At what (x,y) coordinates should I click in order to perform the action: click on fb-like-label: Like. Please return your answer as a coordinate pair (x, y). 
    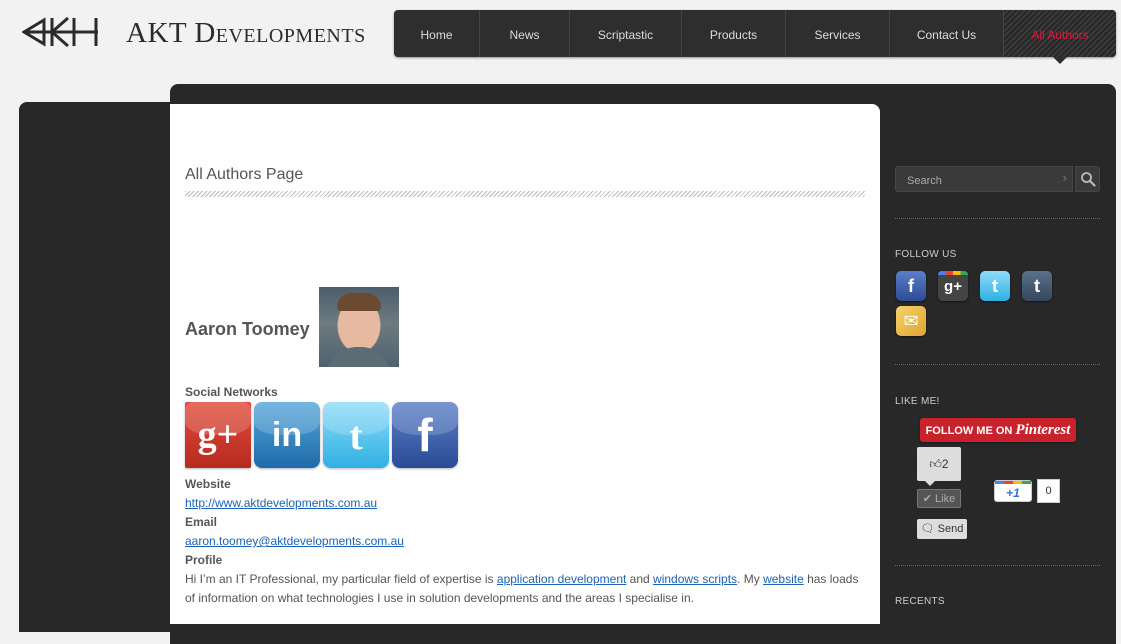
    Looking at the image, I should click on (945, 499).